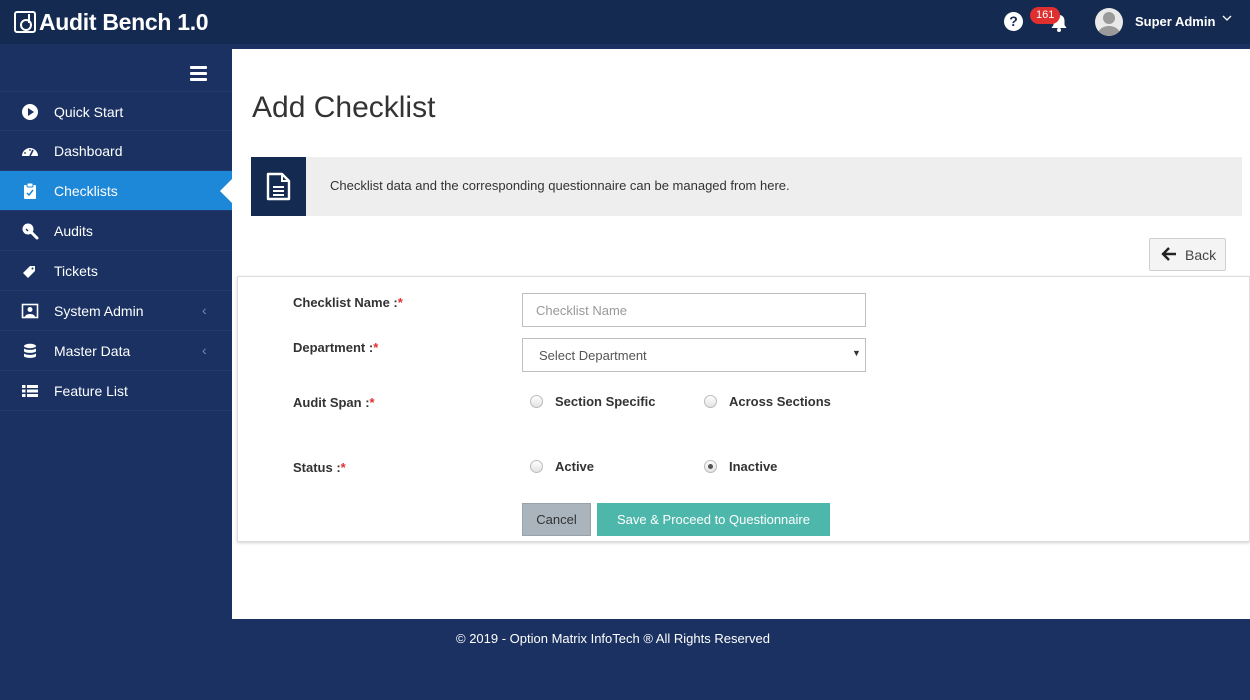  I want to click on ticket-icon, so click(29, 272).